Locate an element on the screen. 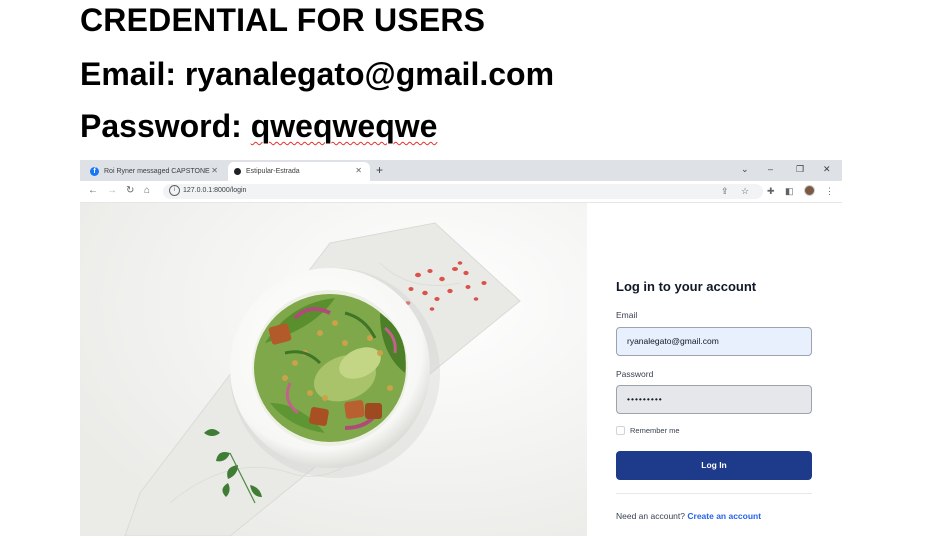 The height and width of the screenshot is (536, 952). side-panel-icon: ◧ is located at coordinates (789, 191).